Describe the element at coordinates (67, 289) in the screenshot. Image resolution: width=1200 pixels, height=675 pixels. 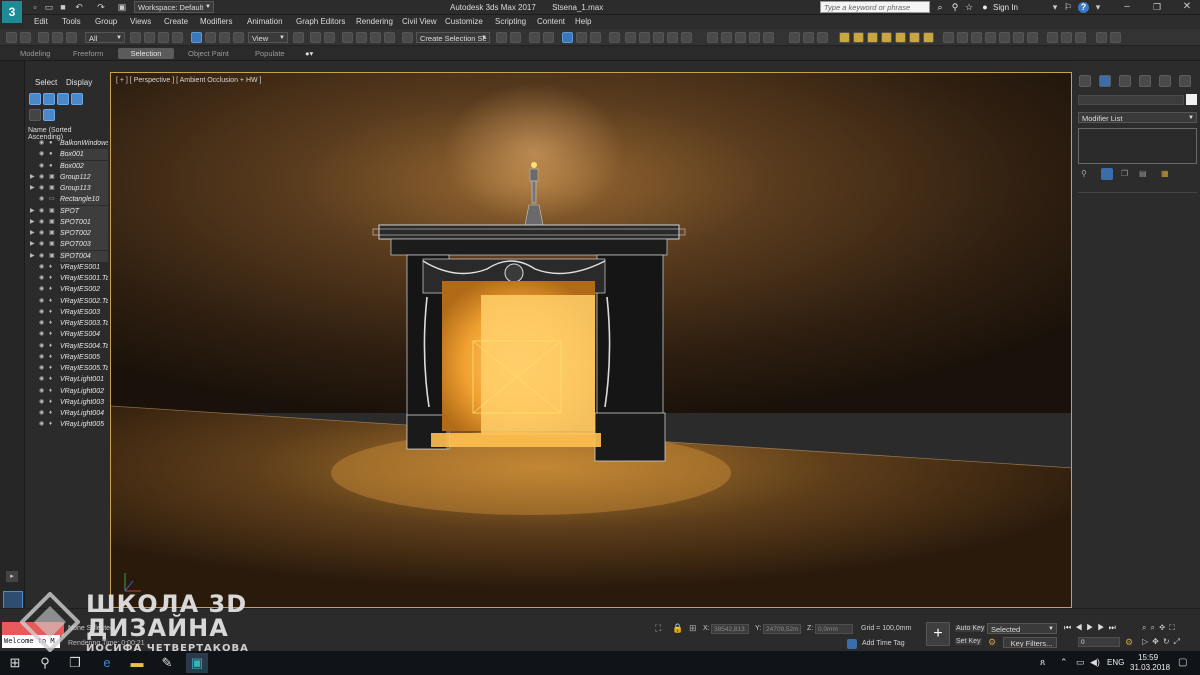
I see `scene-list-item: ◉ ♦ VRayIES002` at that location.